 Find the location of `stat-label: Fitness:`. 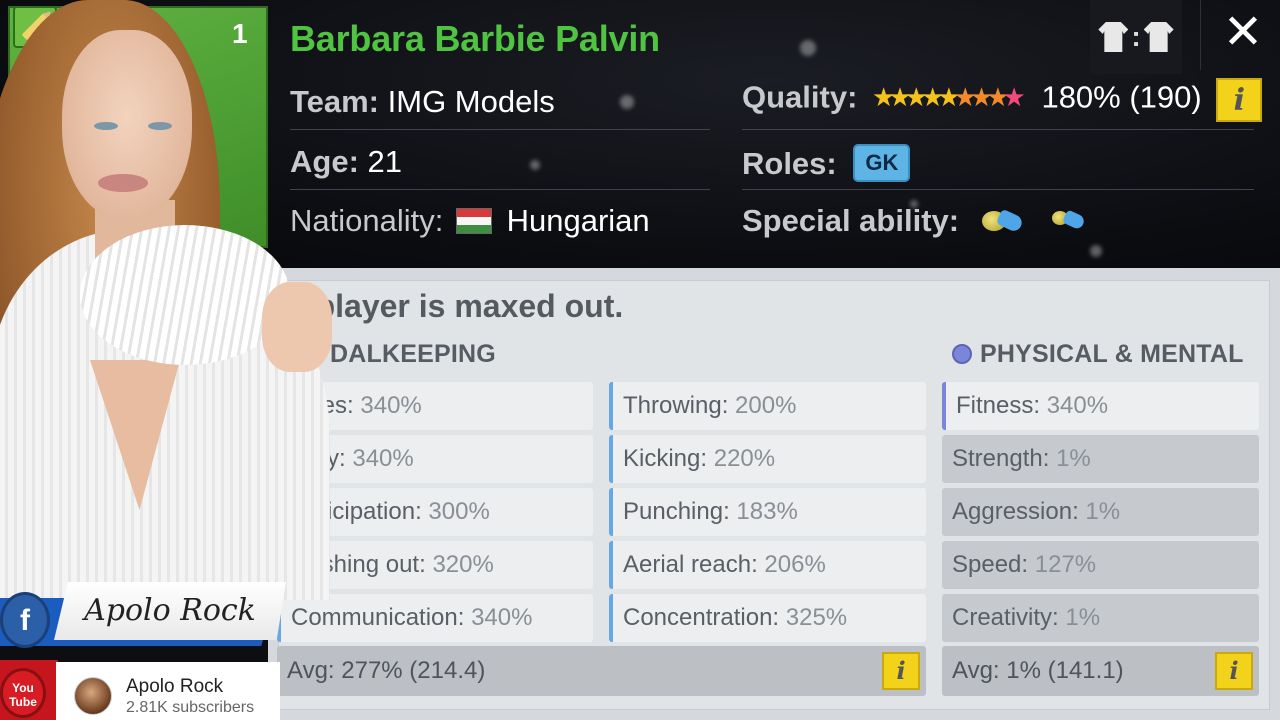

stat-label: Fitness: is located at coordinates (998, 405).